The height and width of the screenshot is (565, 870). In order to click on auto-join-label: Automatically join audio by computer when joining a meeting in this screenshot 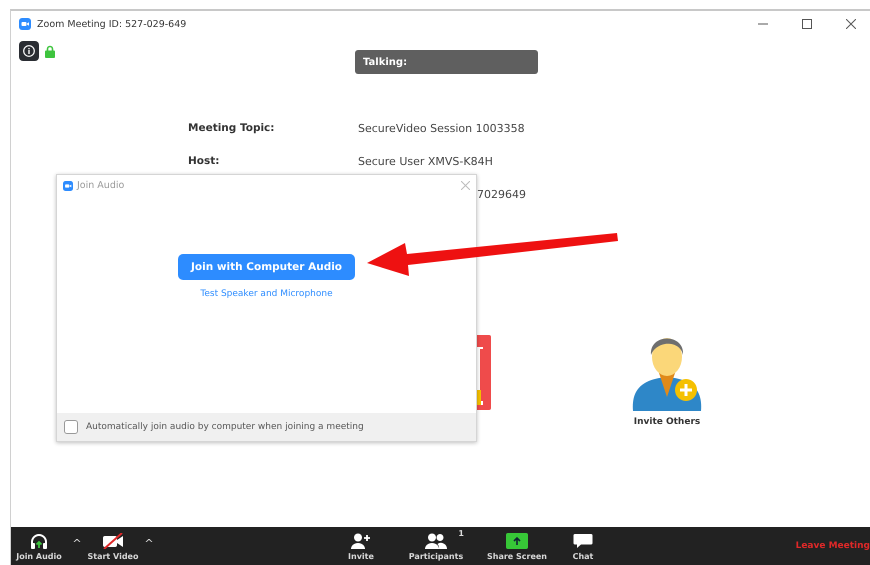, I will do `click(225, 427)`.